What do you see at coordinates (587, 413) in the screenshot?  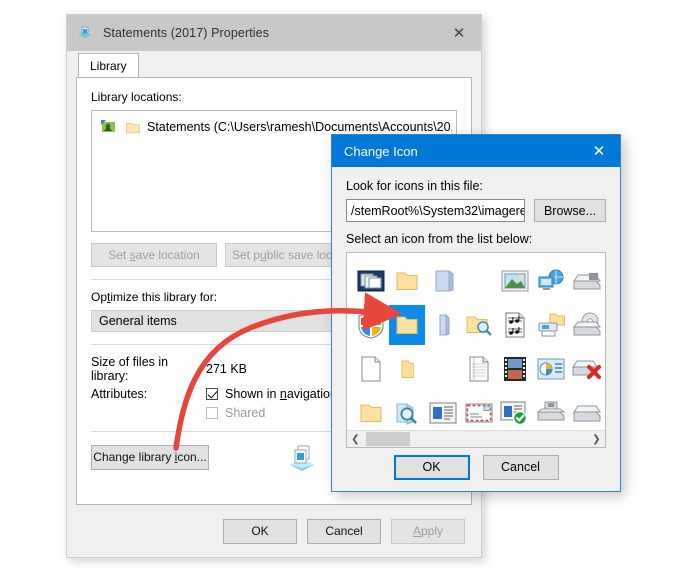 I see `drive-gray-icon` at bounding box center [587, 413].